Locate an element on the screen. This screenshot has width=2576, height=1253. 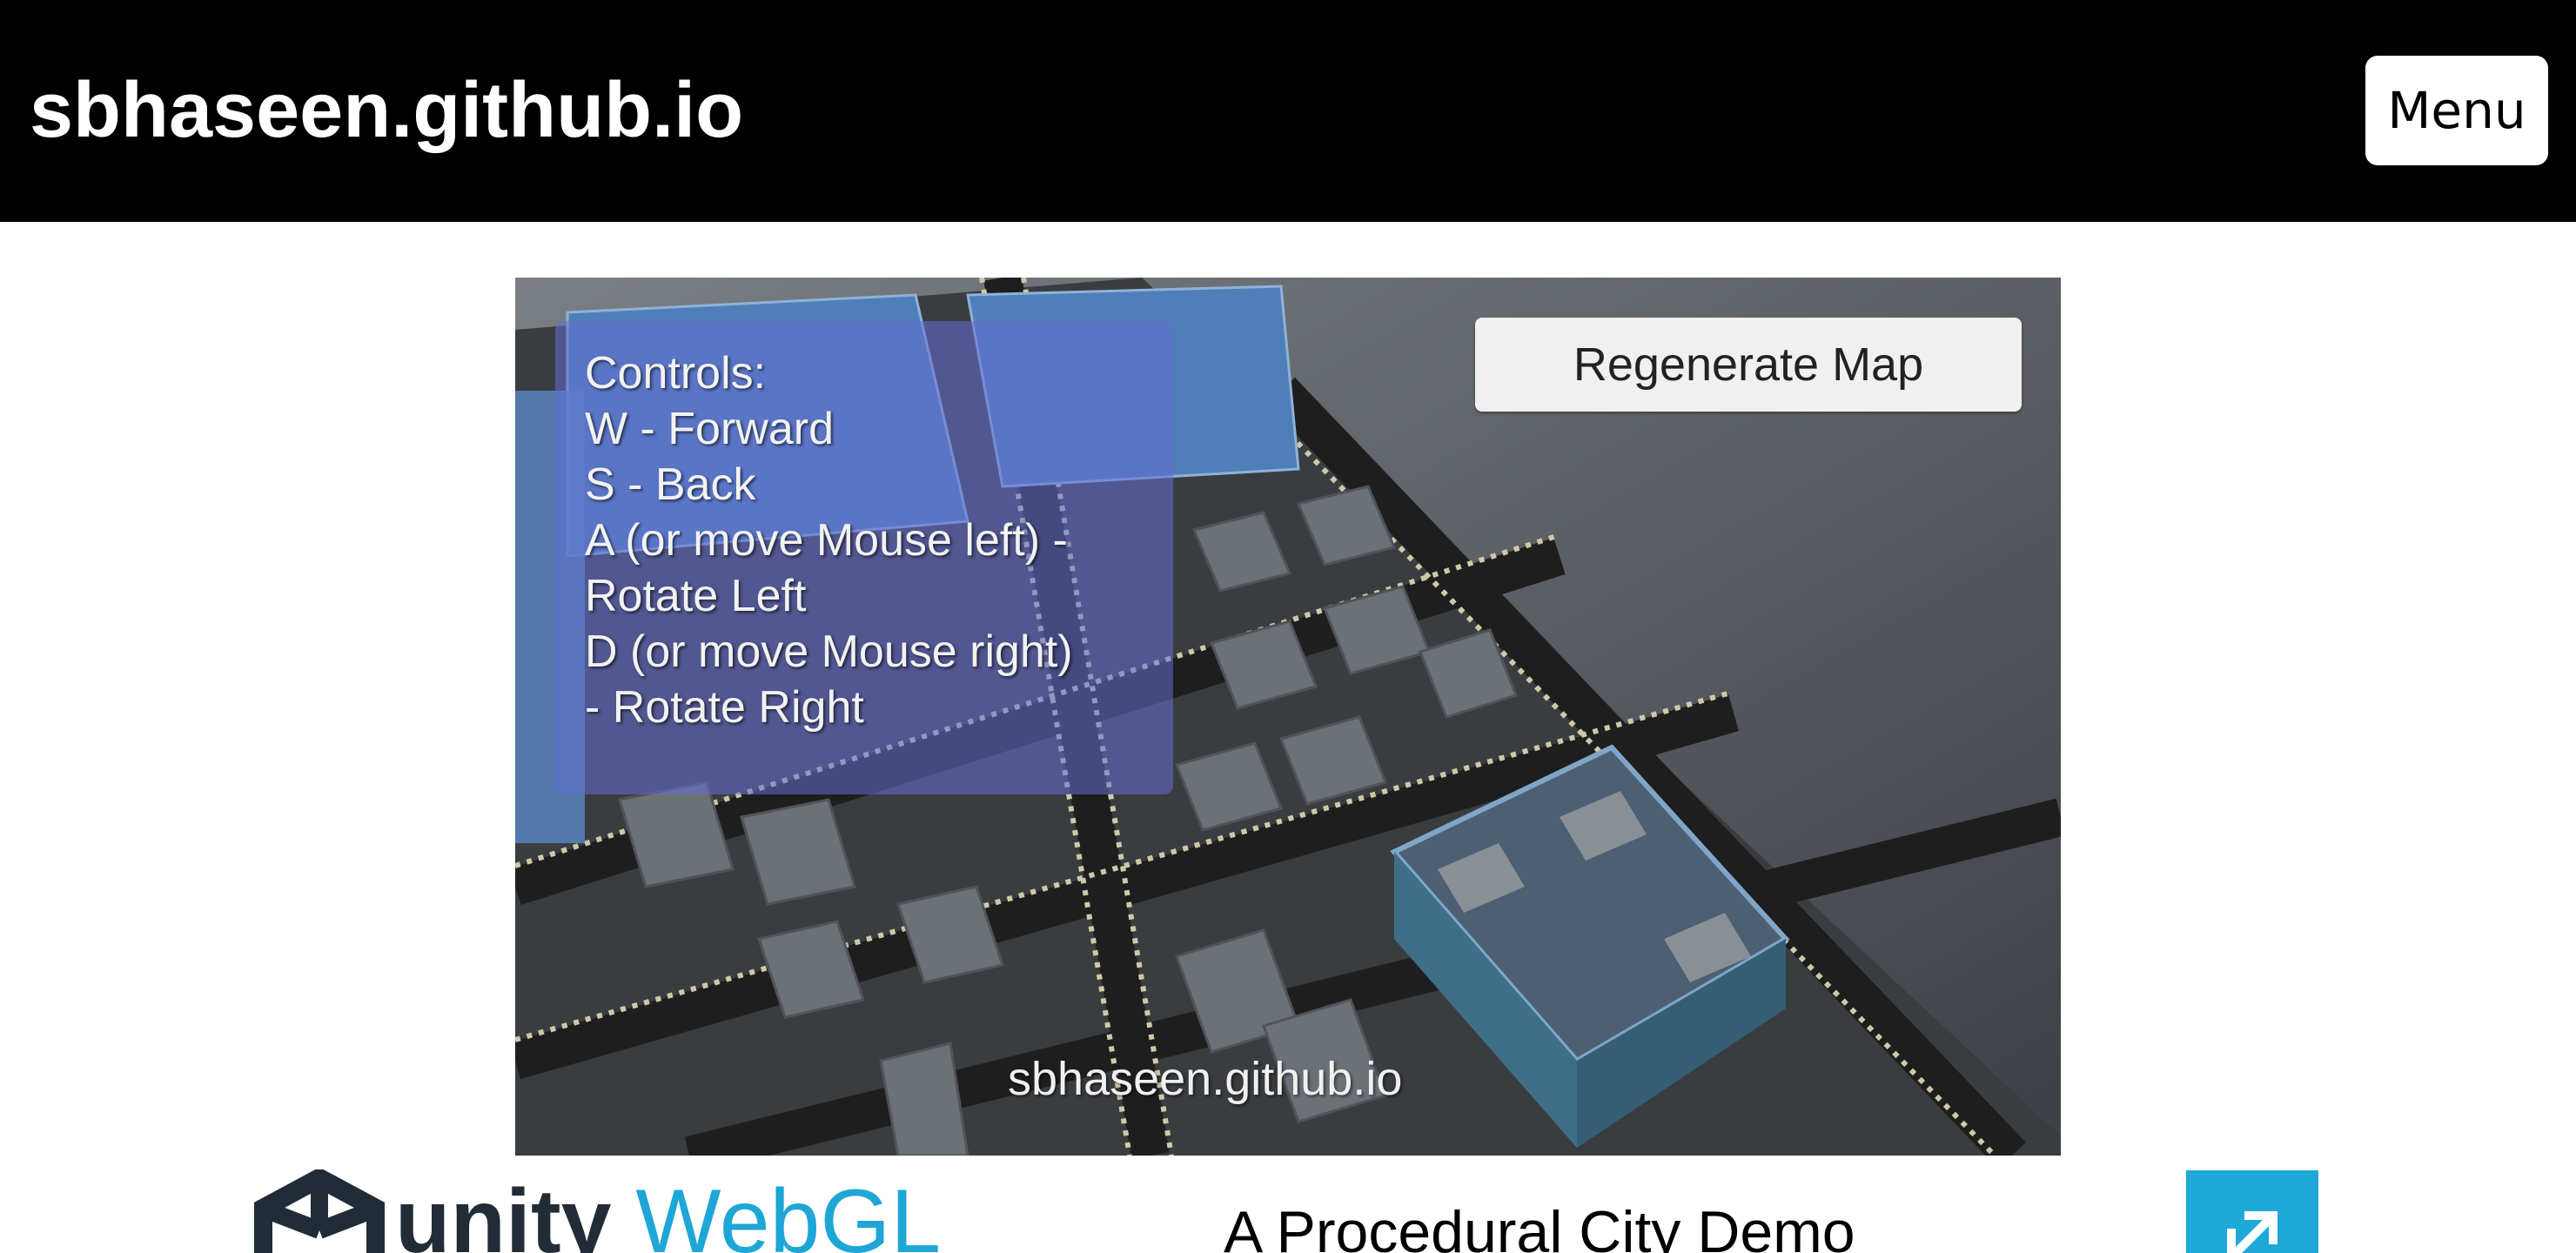
unity-webgl-logo: unity WebGL is located at coordinates (597, 1211).